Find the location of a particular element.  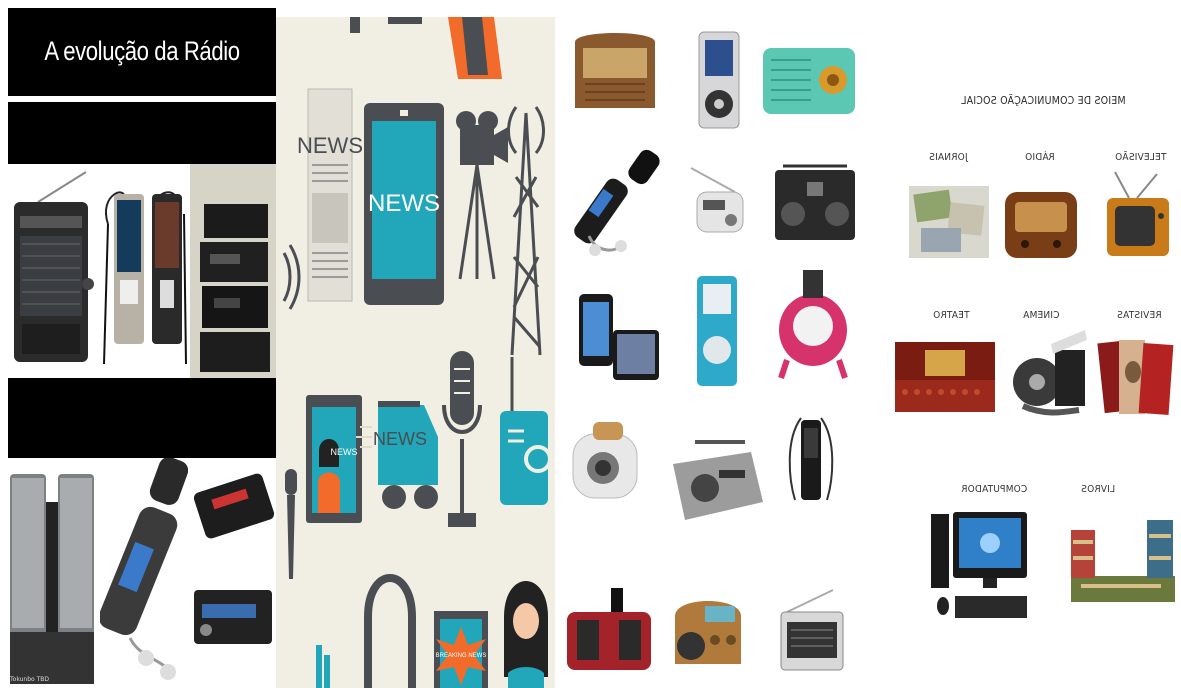

radio-icon is located at coordinates (526, 431).